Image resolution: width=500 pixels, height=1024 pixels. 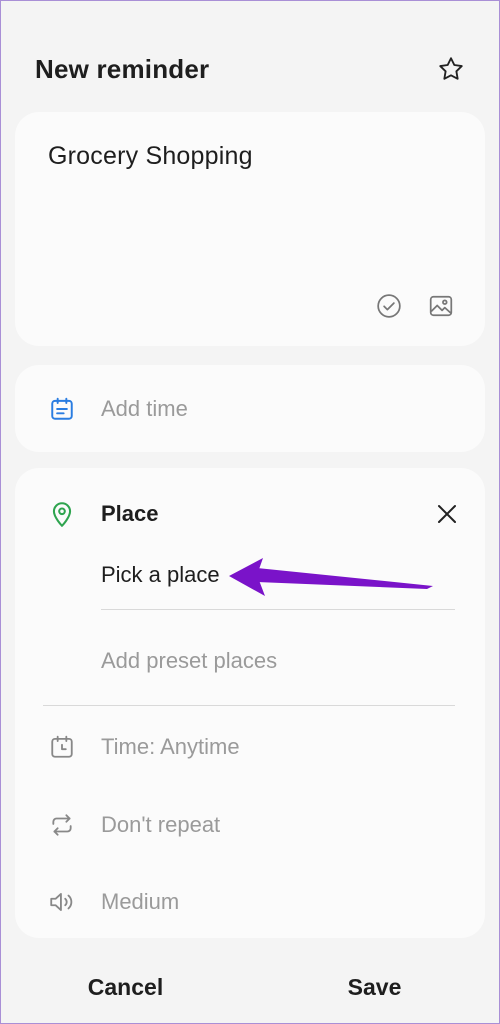 I want to click on check-circle-icon, so click(x=389, y=306).